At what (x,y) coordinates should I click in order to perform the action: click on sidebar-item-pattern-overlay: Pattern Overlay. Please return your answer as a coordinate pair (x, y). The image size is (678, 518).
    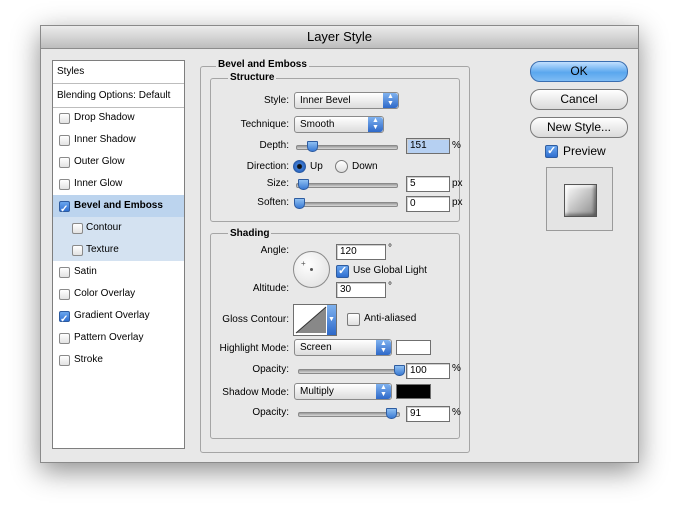
    Looking at the image, I should click on (118, 338).